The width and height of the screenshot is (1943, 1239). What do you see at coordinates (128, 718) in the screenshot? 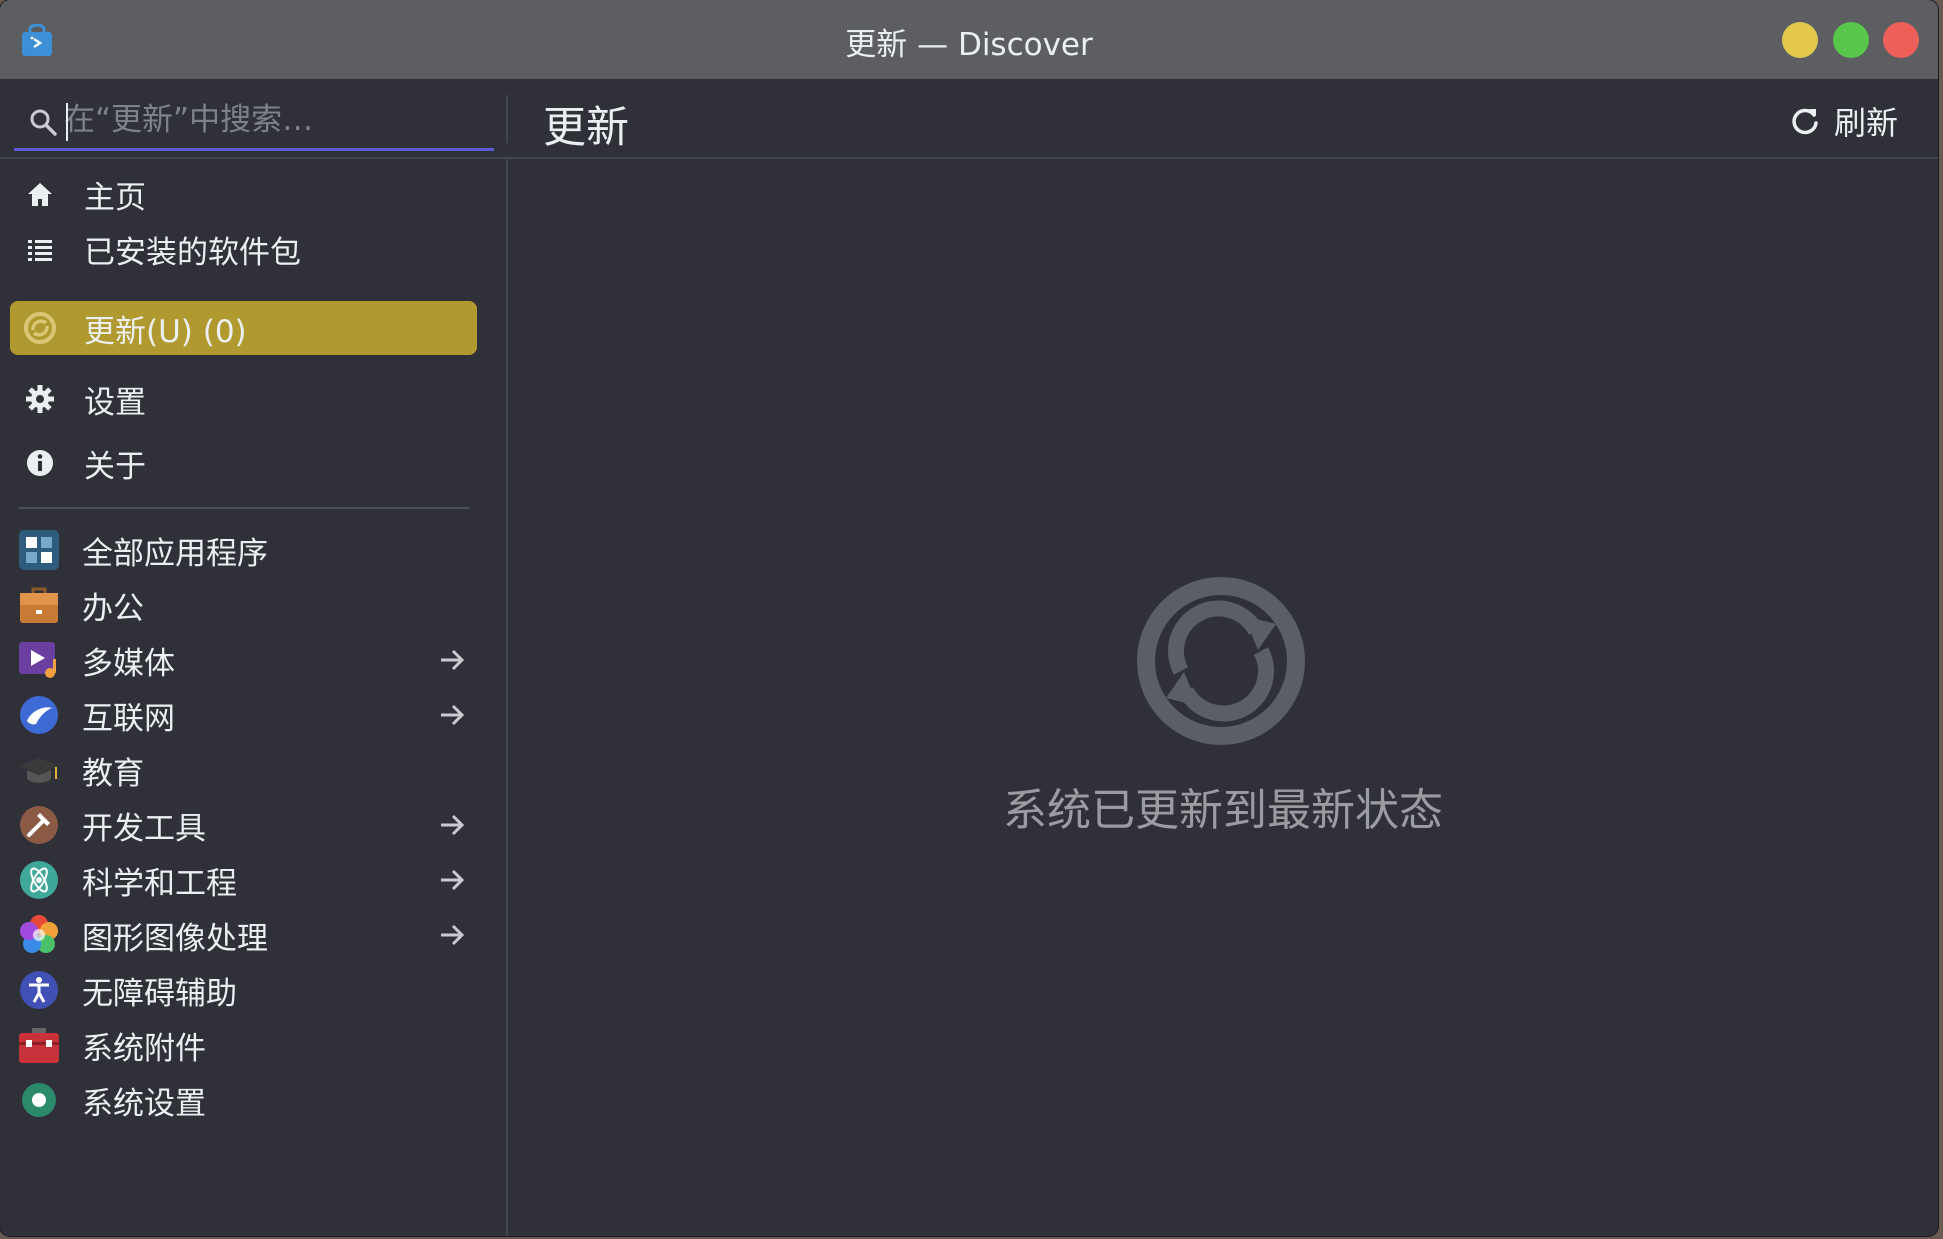
I see `sidebar-item-label: 互联网` at bounding box center [128, 718].